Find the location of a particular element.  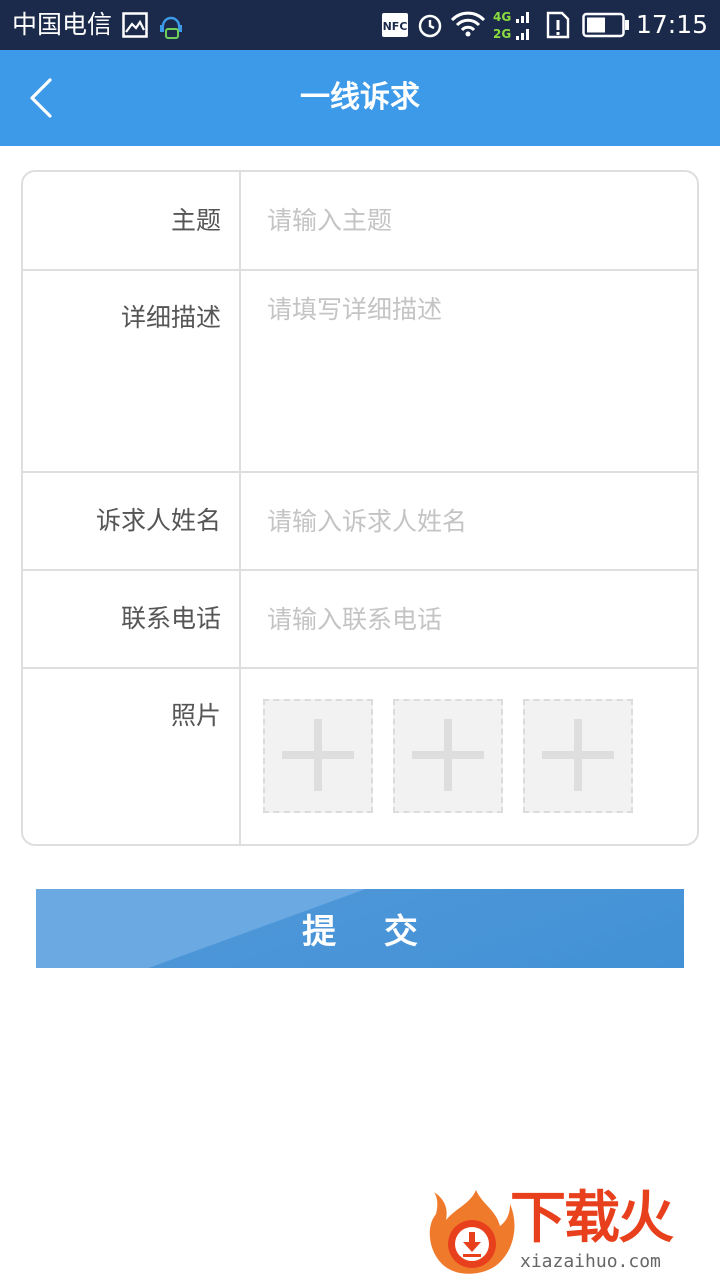

subject-field-wrap is located at coordinates (470, 220).